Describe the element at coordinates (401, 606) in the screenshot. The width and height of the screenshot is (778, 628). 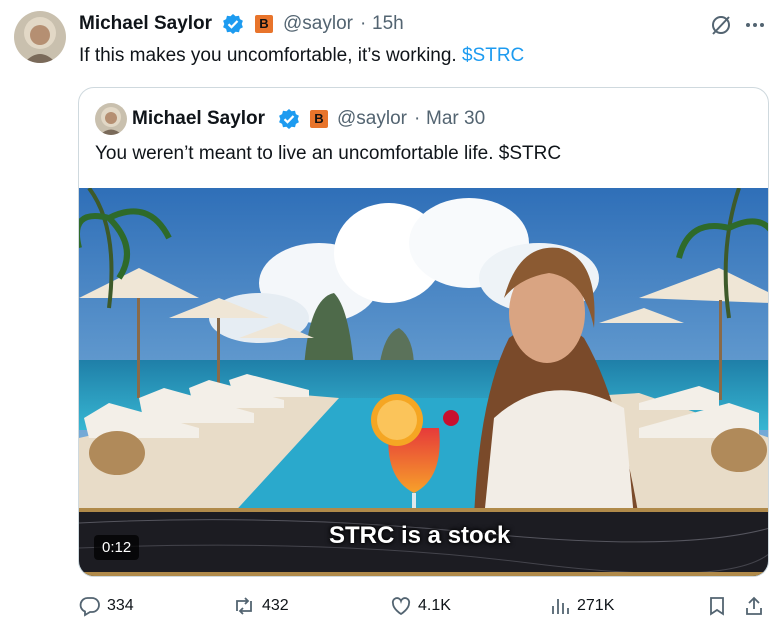
I see `heart-icon` at that location.